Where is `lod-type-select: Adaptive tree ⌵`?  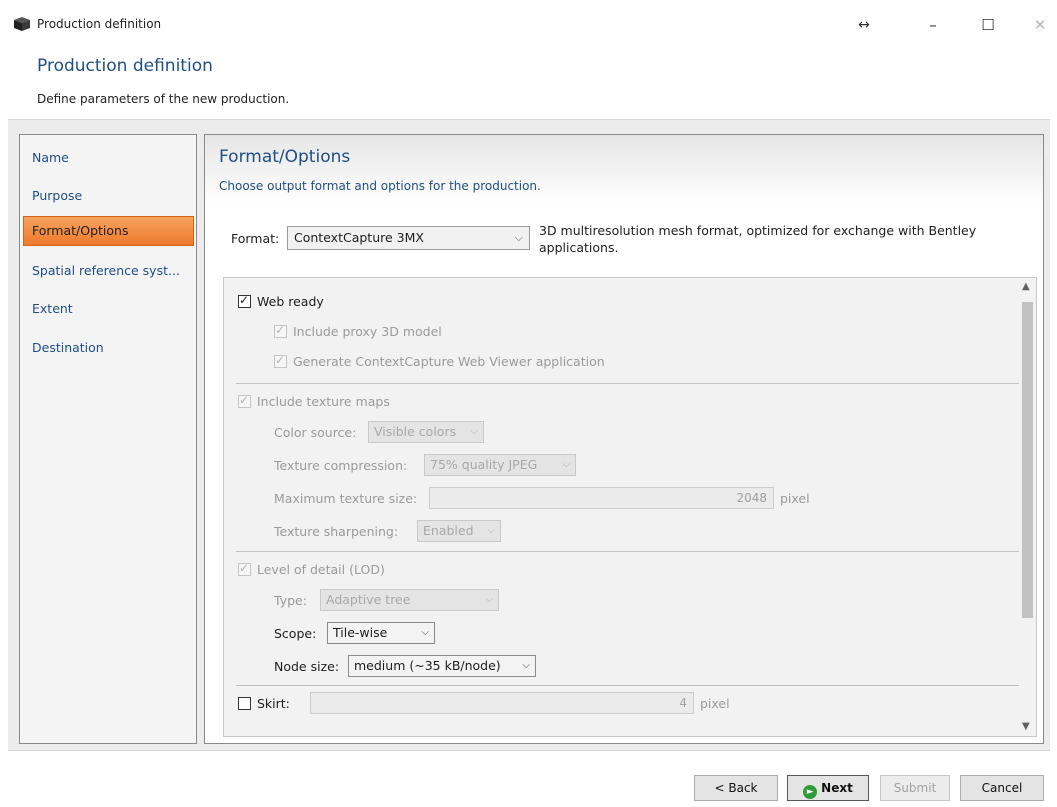
lod-type-select: Adaptive tree ⌵ is located at coordinates (409, 600).